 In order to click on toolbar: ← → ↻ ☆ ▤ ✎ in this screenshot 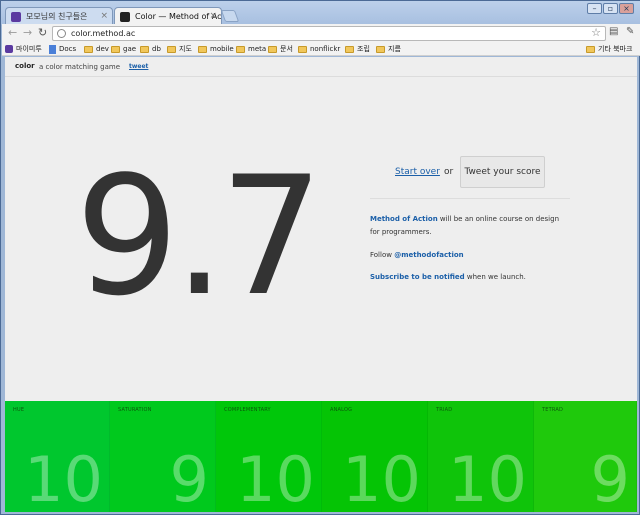, I will do `click(321, 33)`.